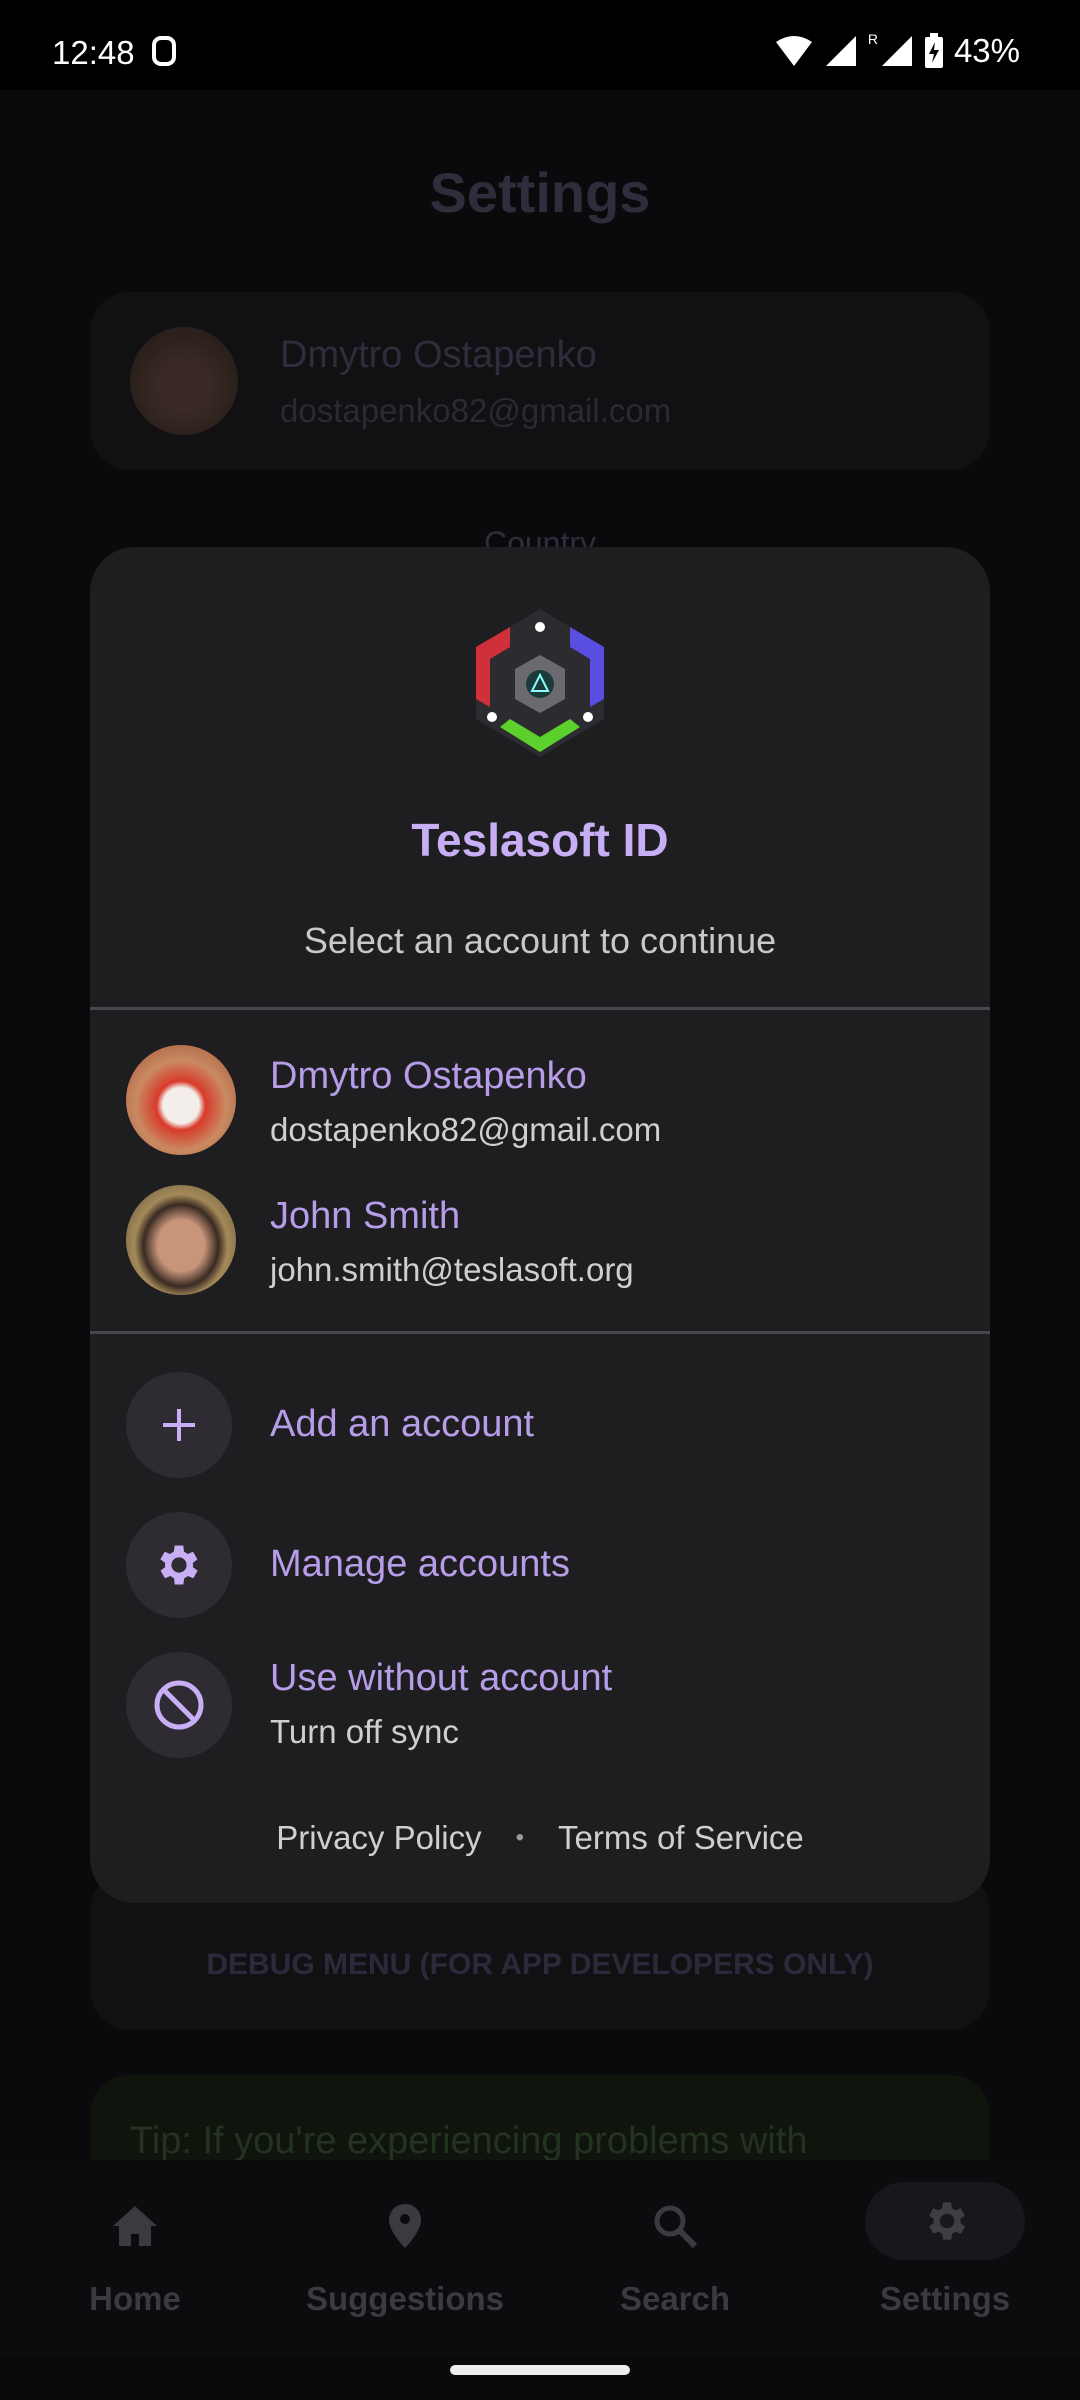 This screenshot has width=1080, height=2400. I want to click on plus-icon, so click(179, 1425).